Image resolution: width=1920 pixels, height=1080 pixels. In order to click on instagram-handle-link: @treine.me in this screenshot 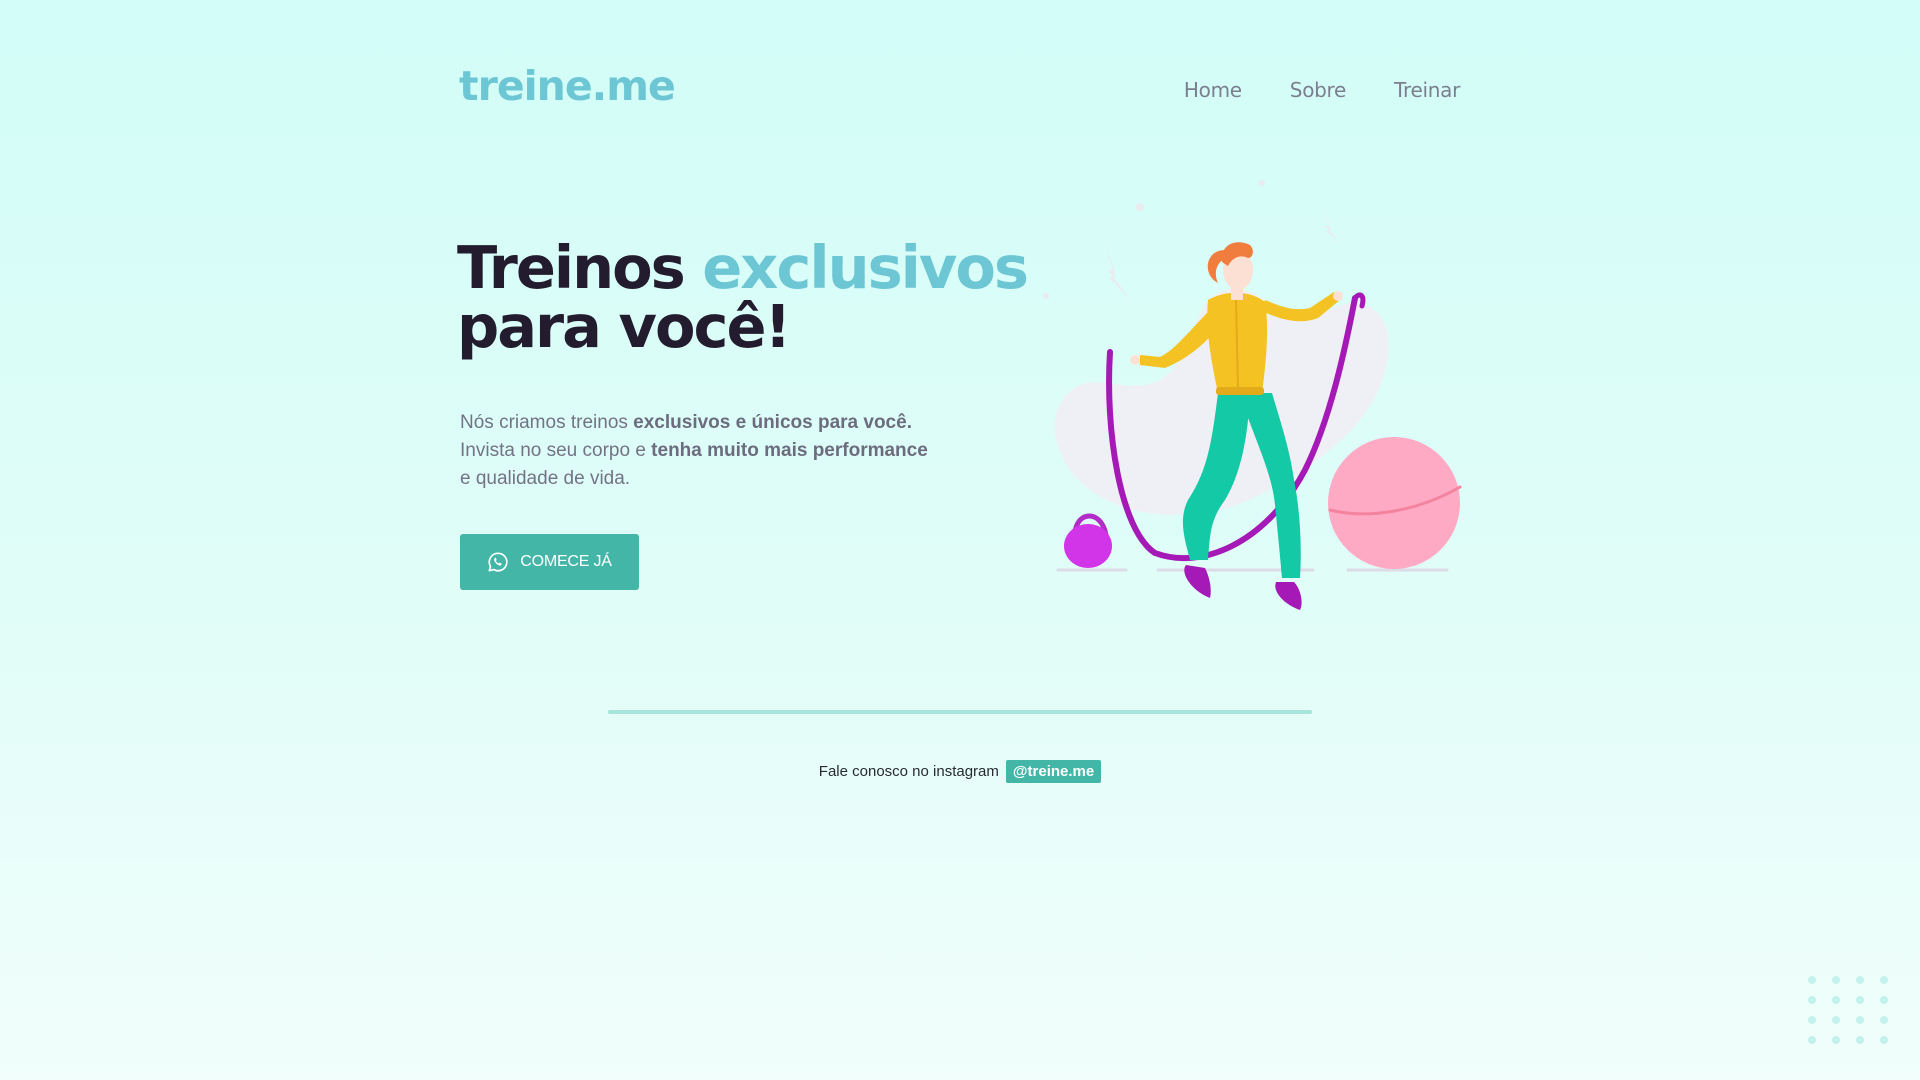, I will do `click(1053, 771)`.